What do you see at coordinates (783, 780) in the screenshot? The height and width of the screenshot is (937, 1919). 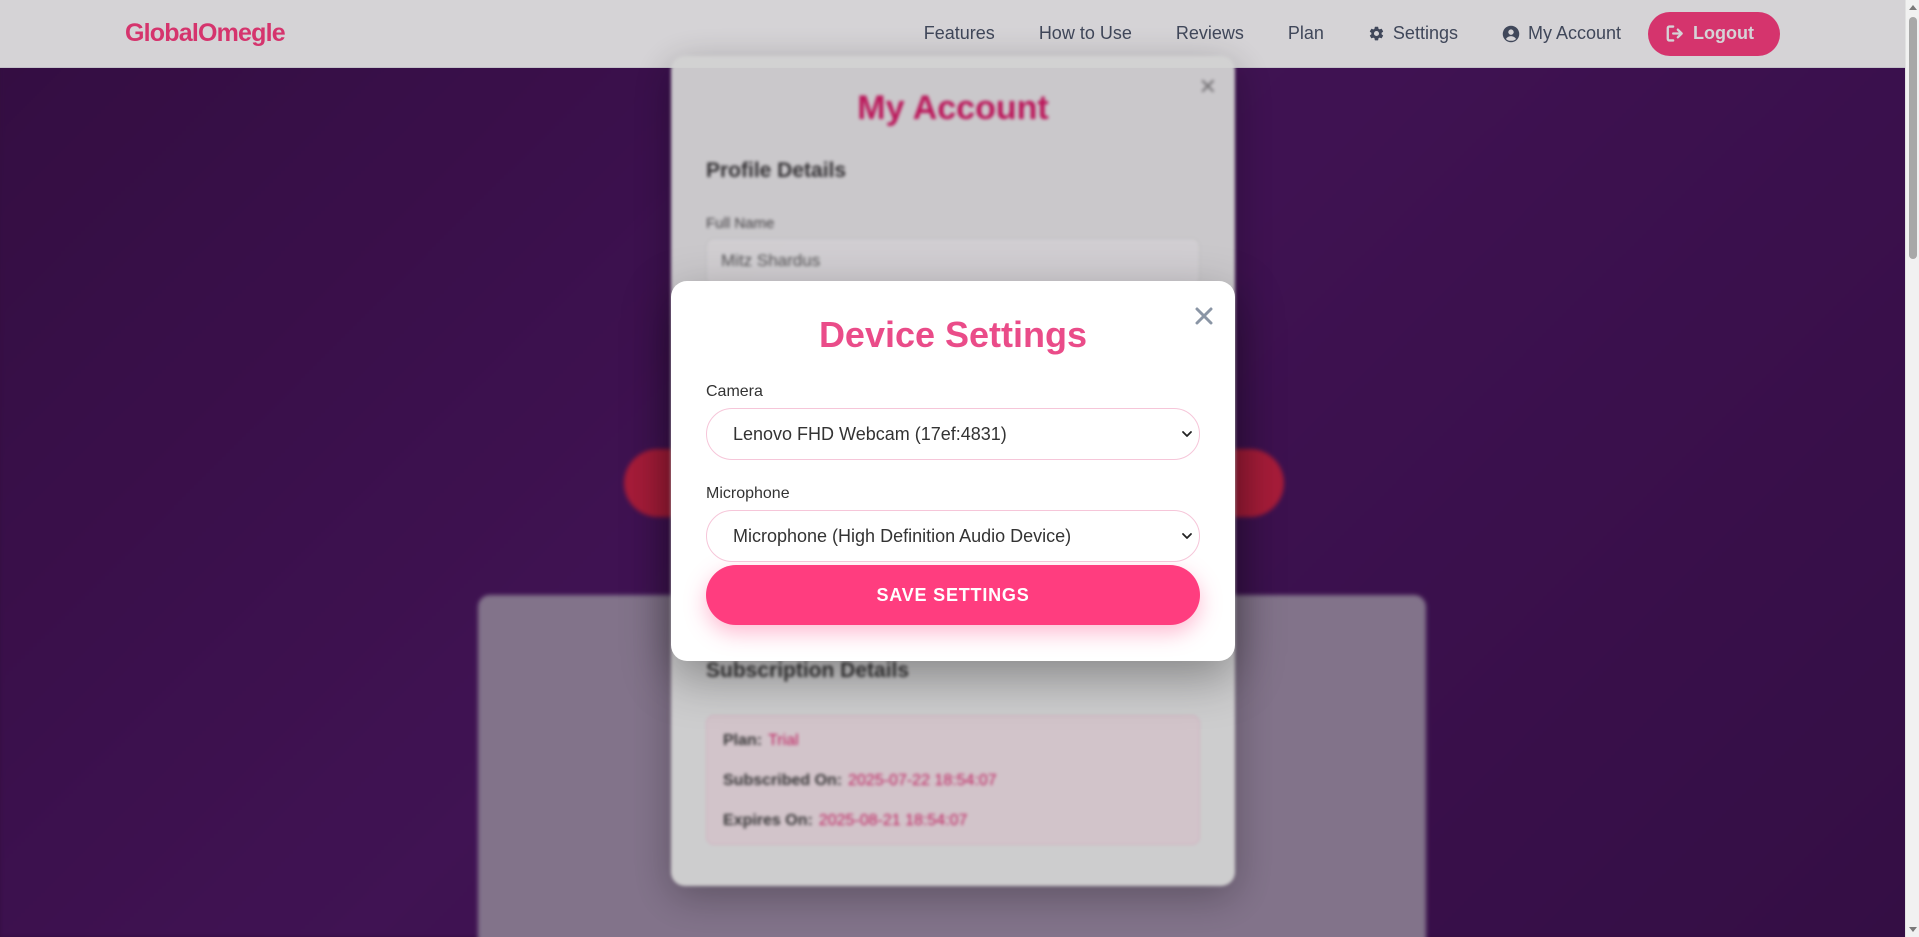 I see `subscribed-label: Subscribed On:` at bounding box center [783, 780].